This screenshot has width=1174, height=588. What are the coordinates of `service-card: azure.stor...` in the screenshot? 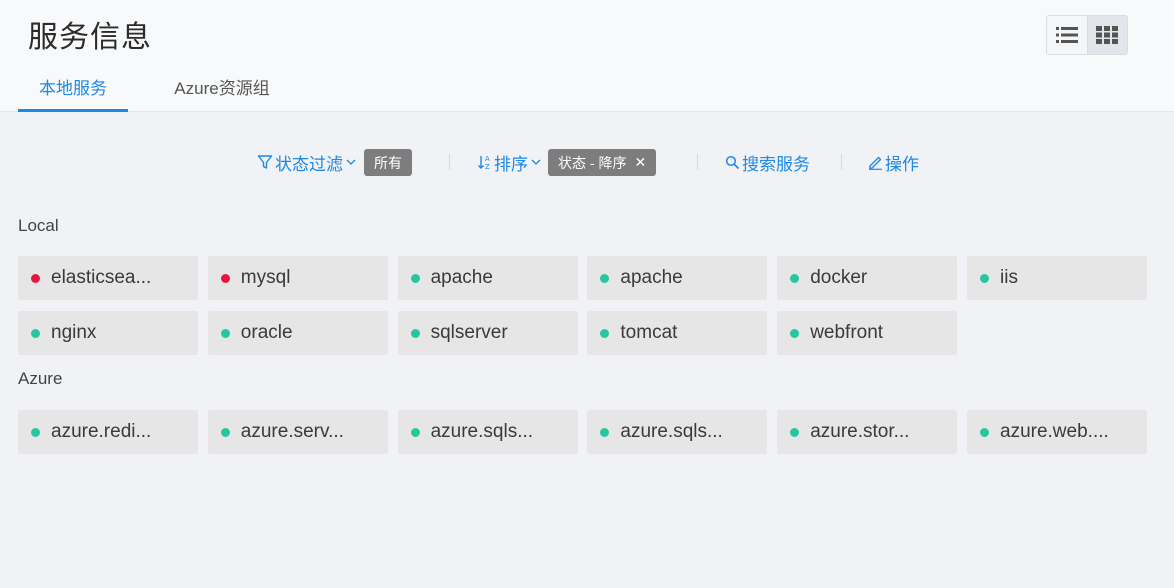 It's located at (867, 432).